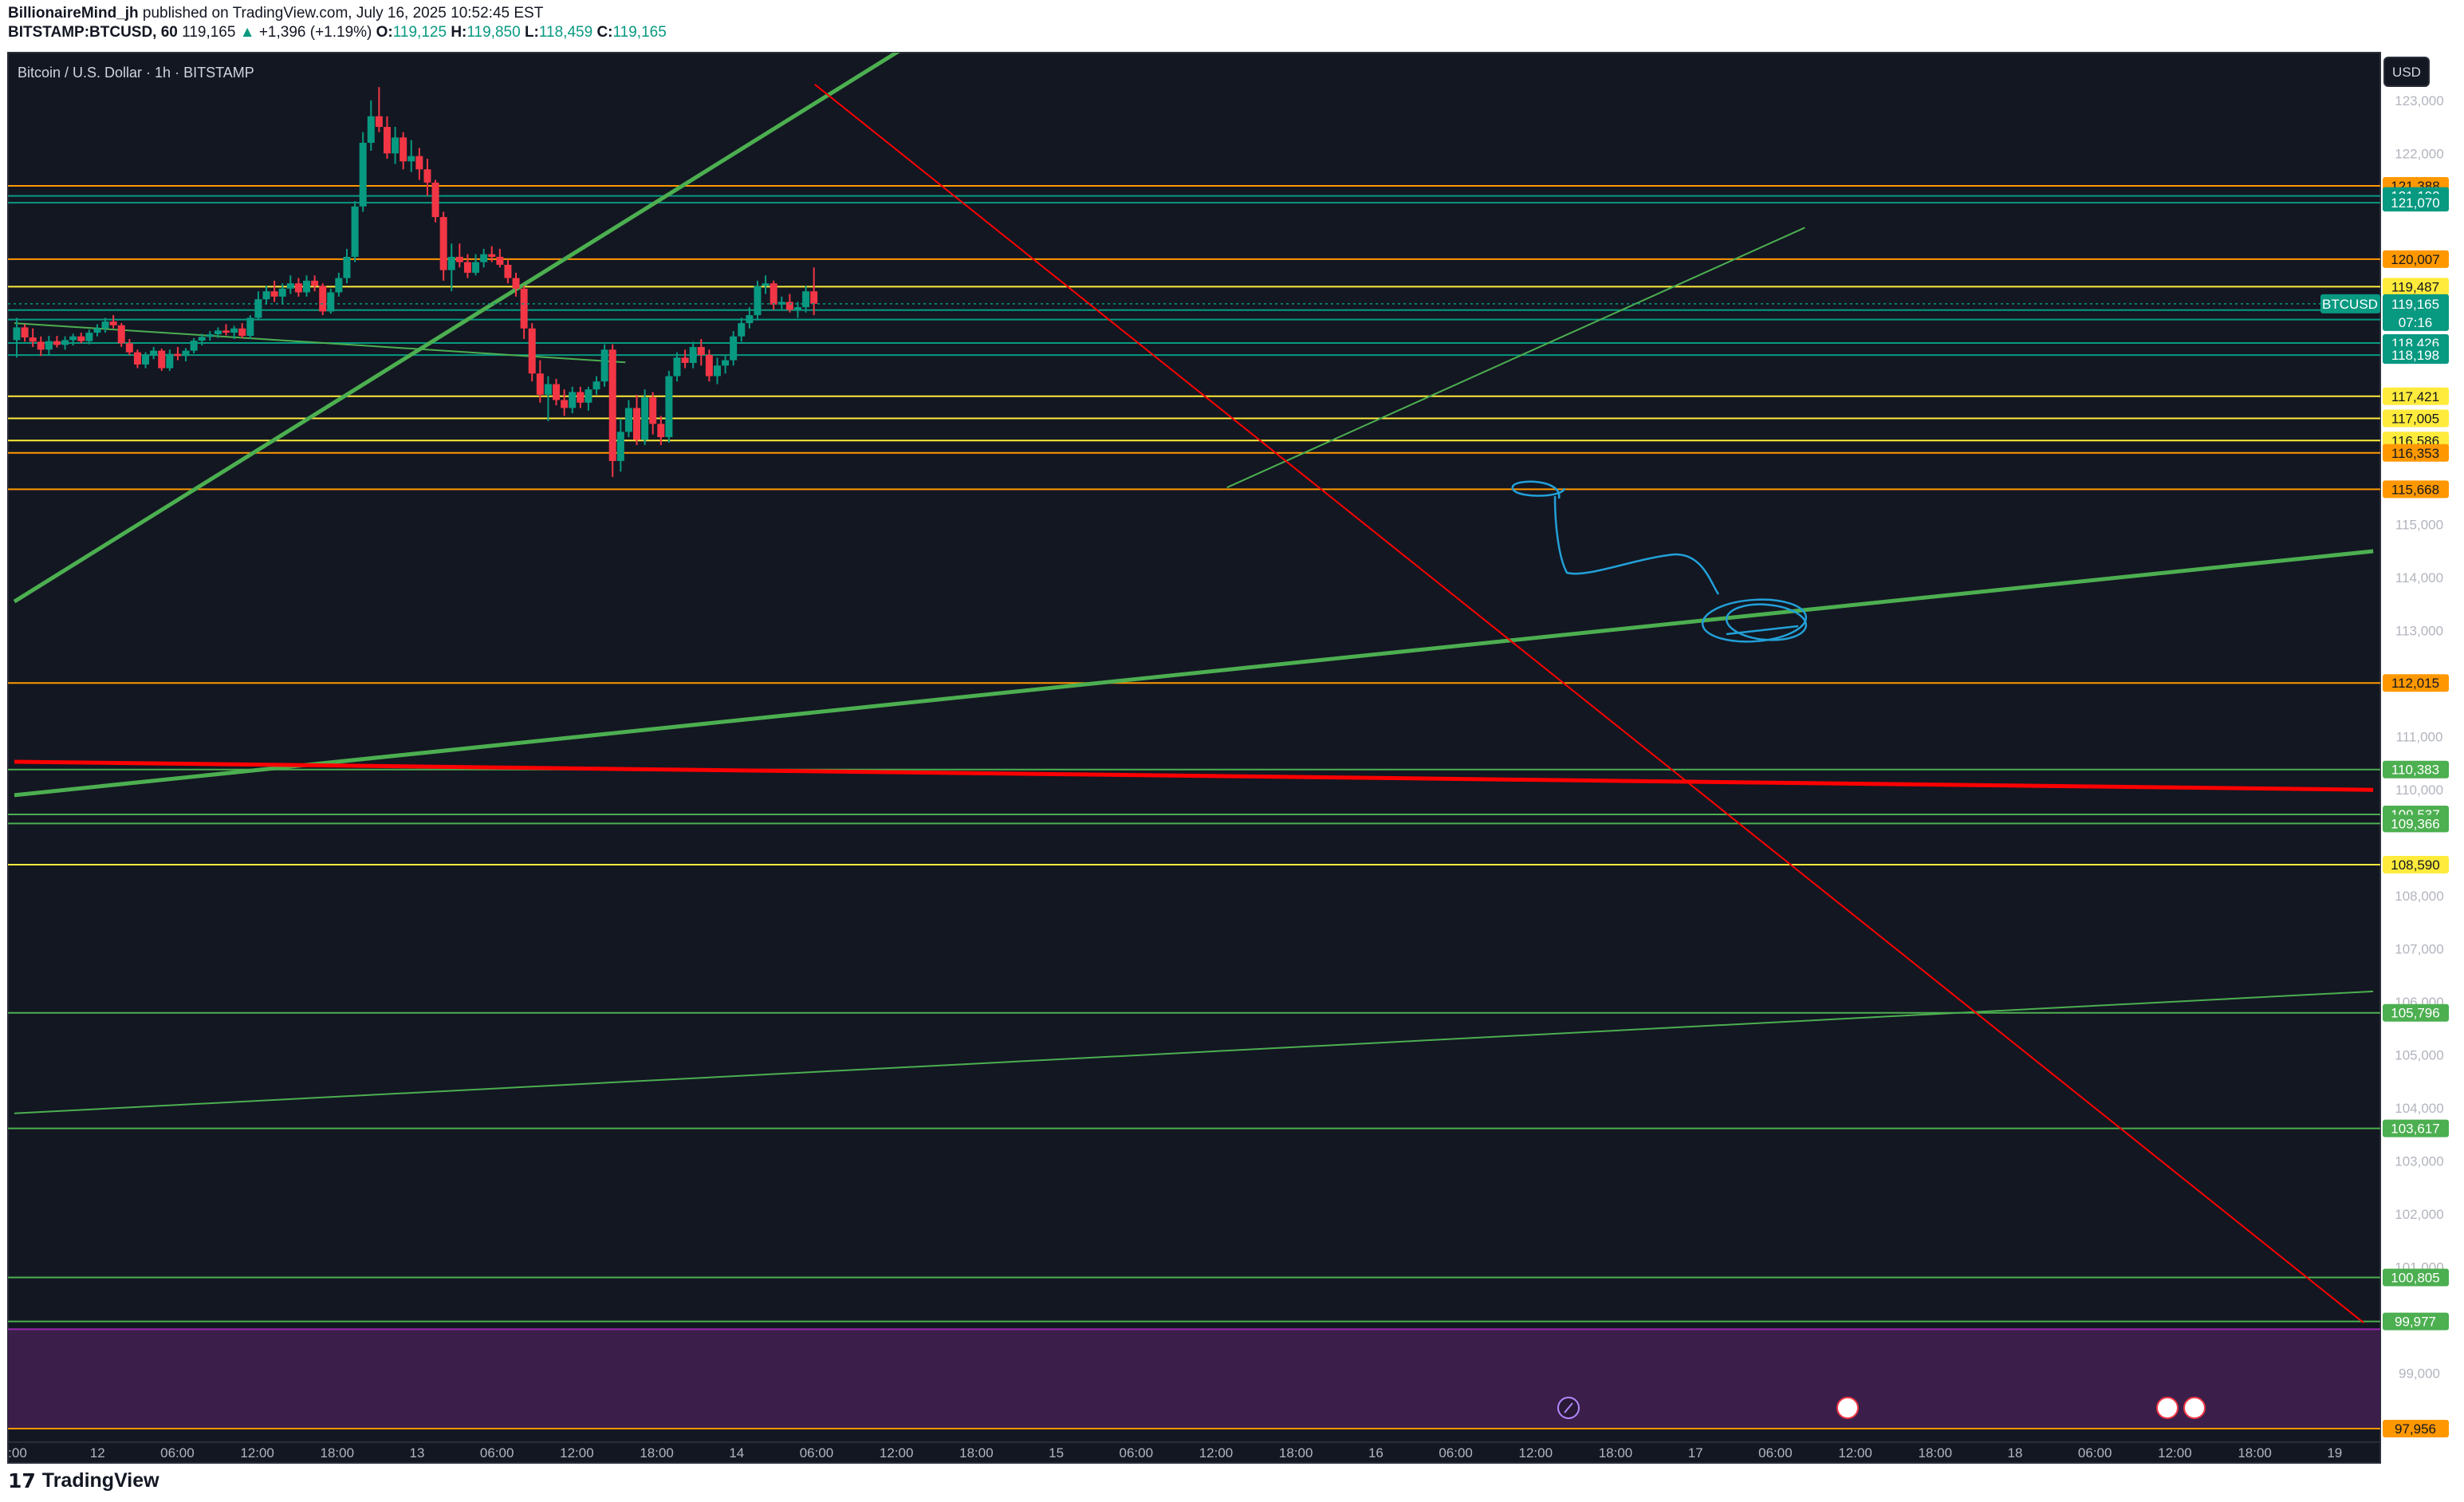  What do you see at coordinates (2334, 1453) in the screenshot?
I see `time-axis-tick: 19` at bounding box center [2334, 1453].